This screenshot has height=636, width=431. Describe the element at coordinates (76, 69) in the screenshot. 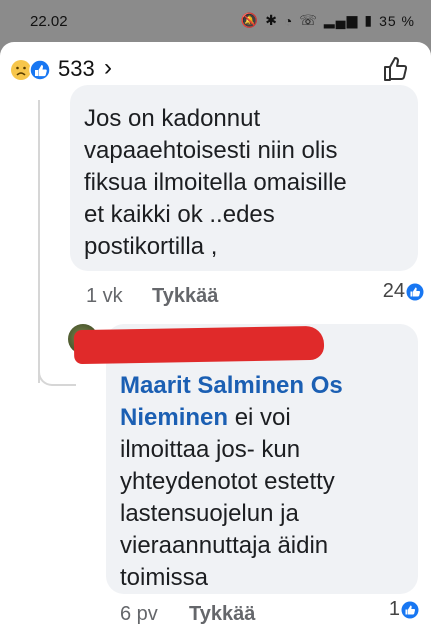

I see `reaction-count: 533` at that location.